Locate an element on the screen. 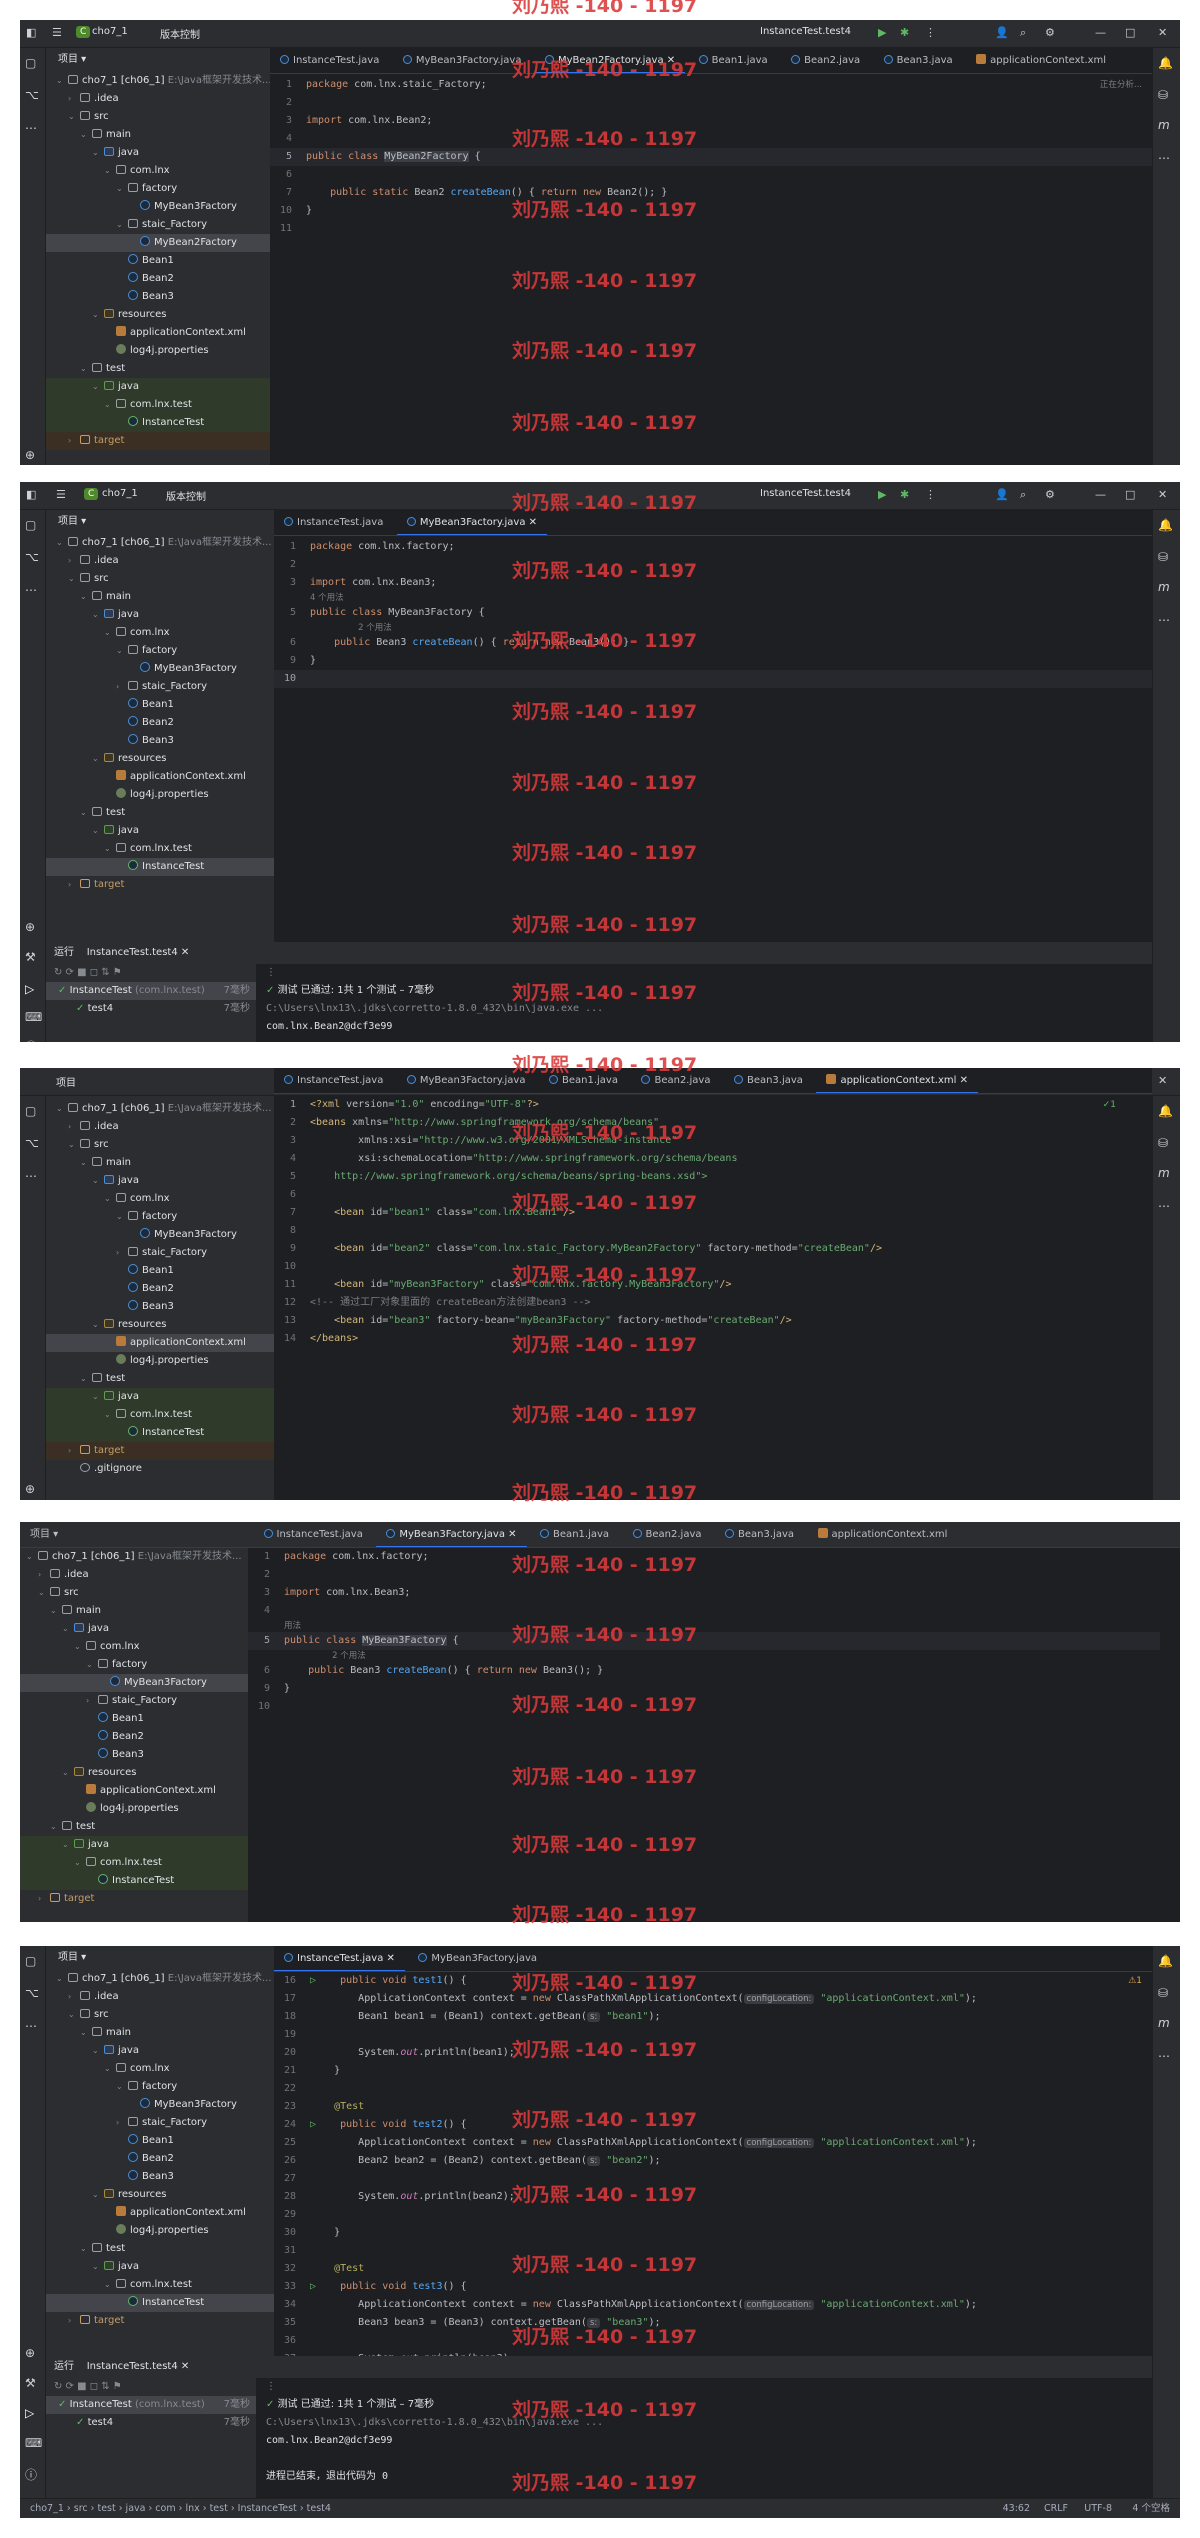 Image resolution: width=1200 pixels, height=2538 pixels. database-icon: ⛁ is located at coordinates (1163, 1993).